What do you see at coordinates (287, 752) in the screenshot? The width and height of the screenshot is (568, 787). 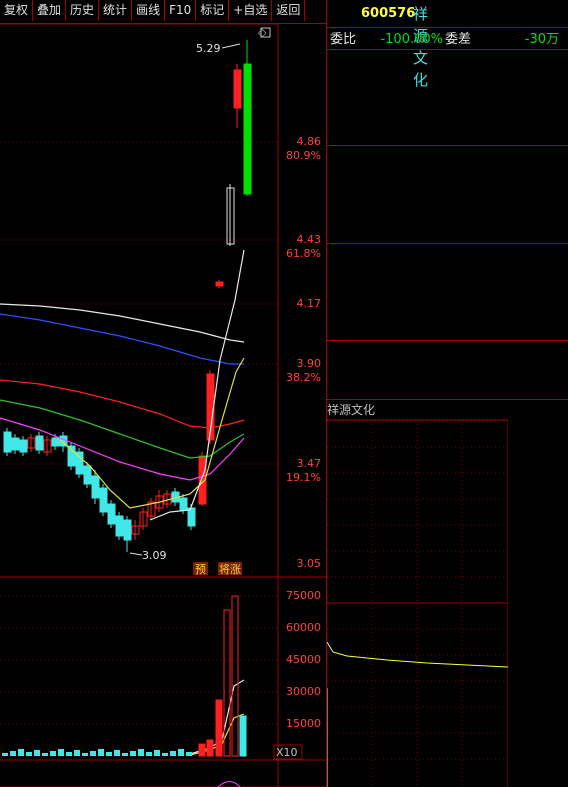 I see `volume-unit: X10` at bounding box center [287, 752].